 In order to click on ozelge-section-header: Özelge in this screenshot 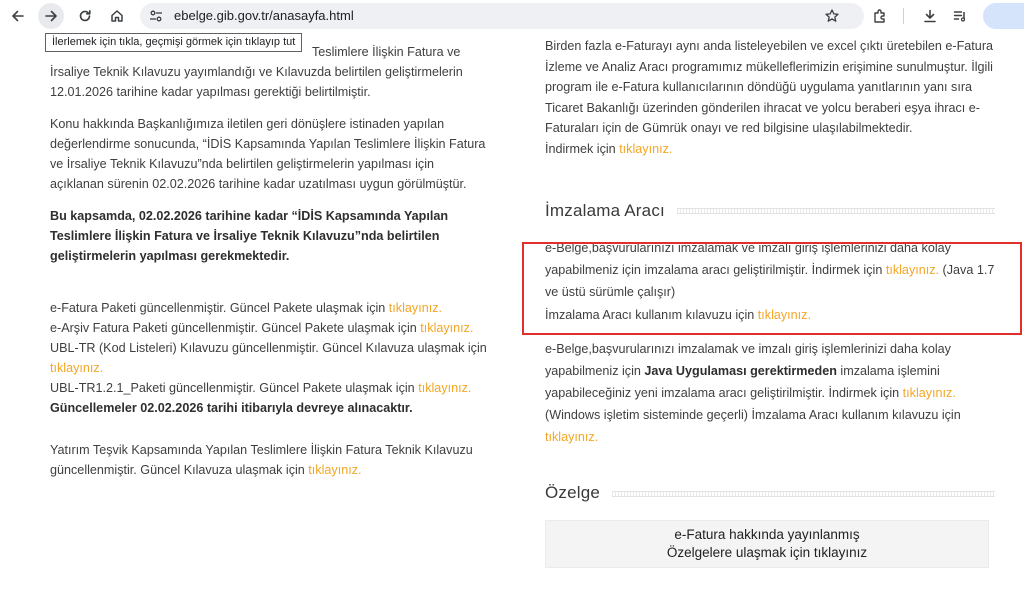, I will do `click(770, 494)`.